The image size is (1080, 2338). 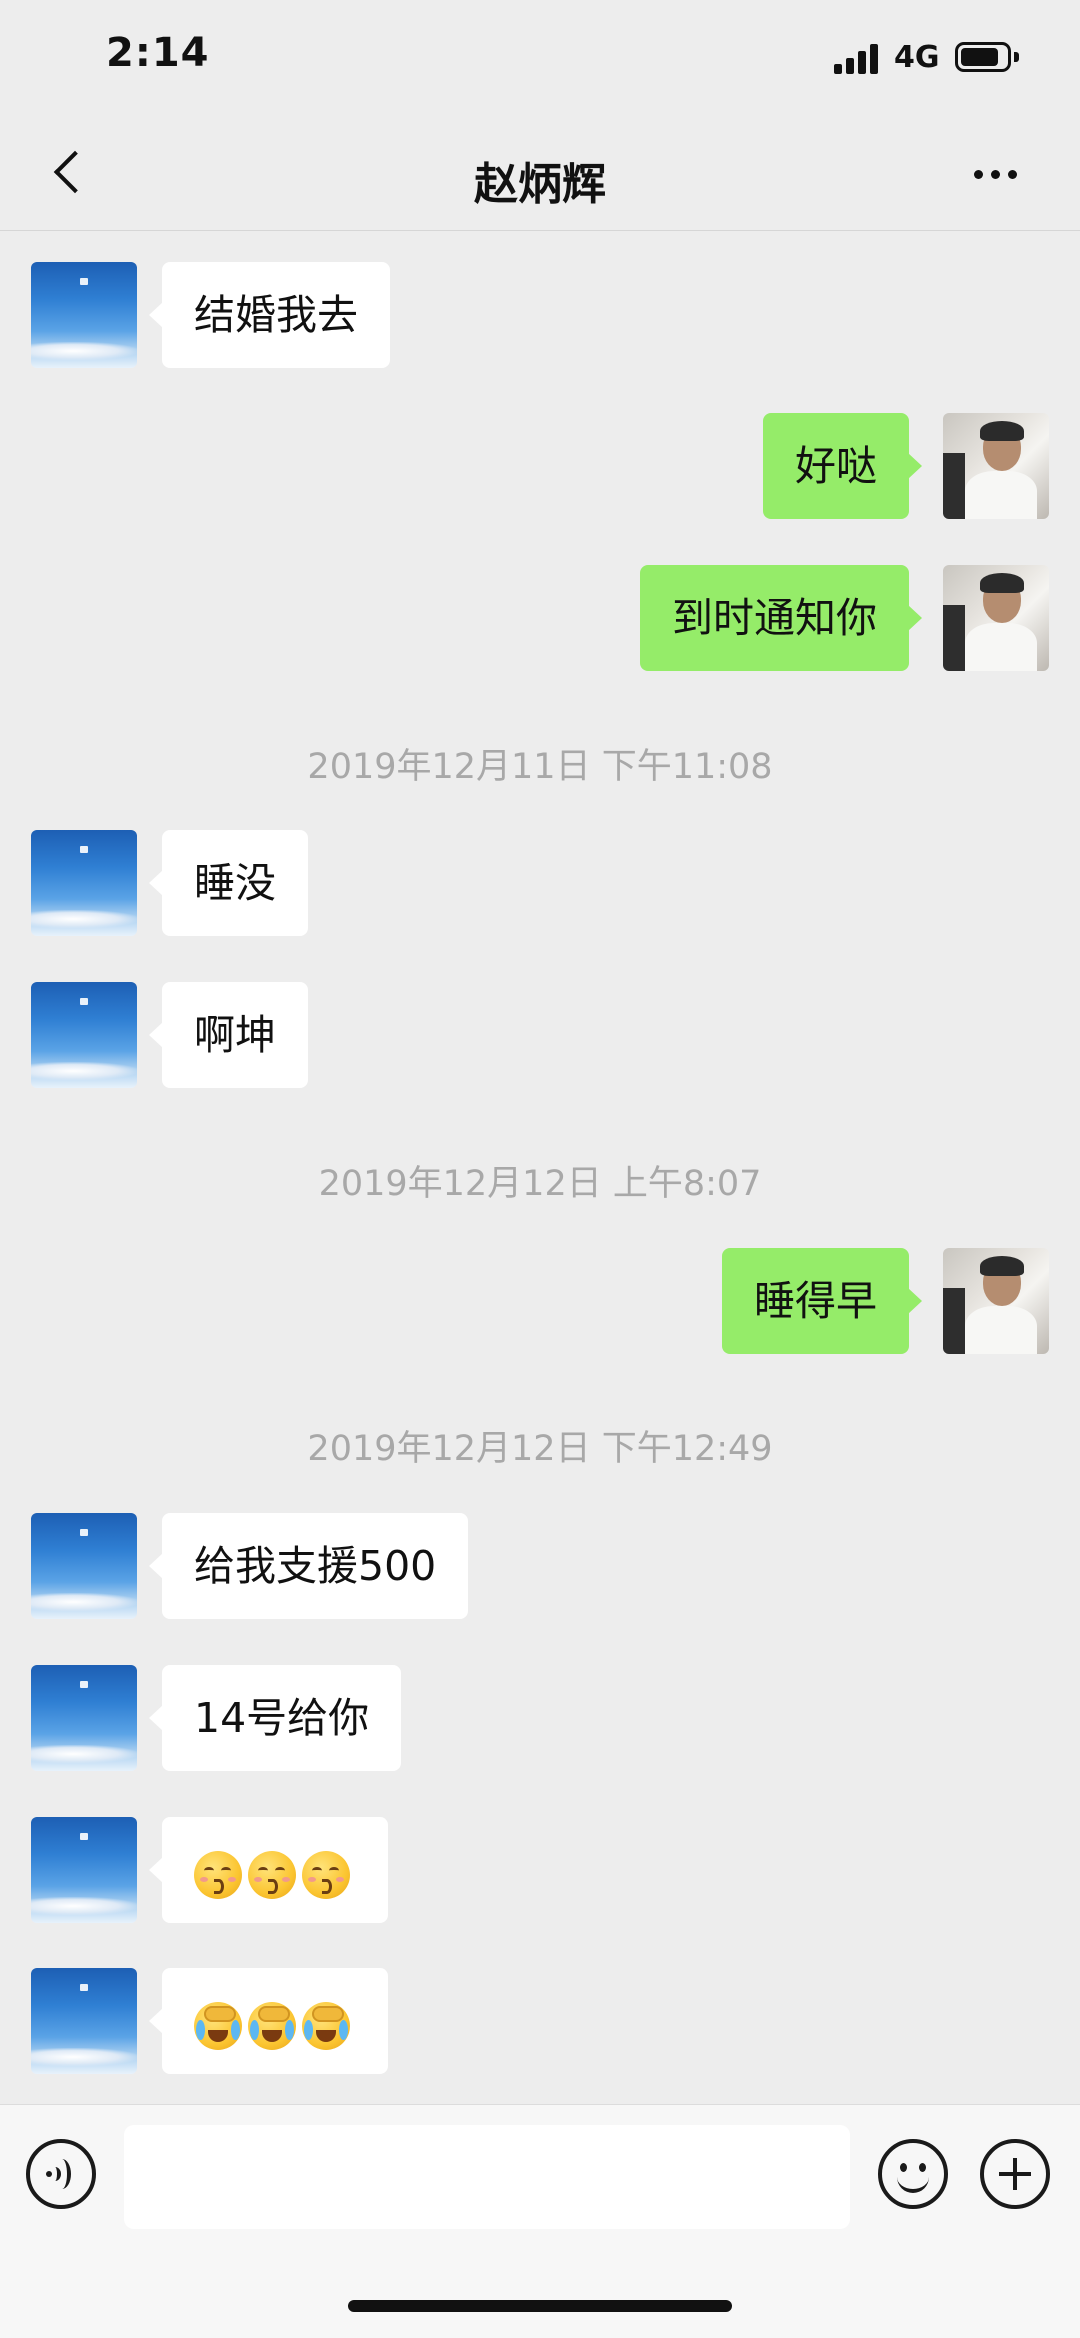 What do you see at coordinates (922, 2167) in the screenshot?
I see `smiley-eye` at bounding box center [922, 2167].